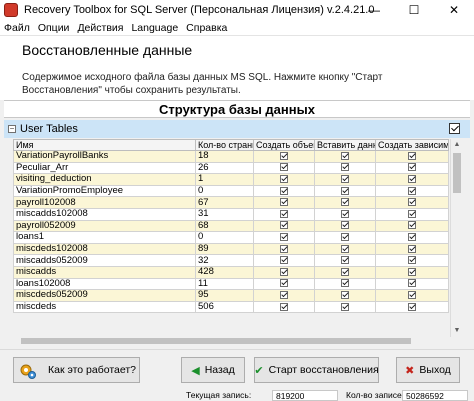 The height and width of the screenshot is (401, 474). I want to click on menu-actions: Действия, so click(100, 28).